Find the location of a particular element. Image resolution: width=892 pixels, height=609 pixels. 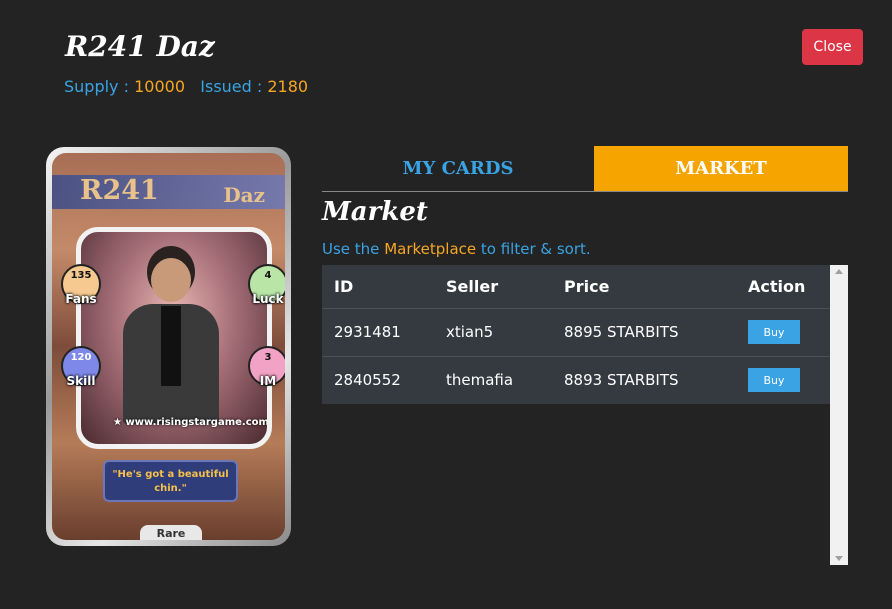

column-header-id: ID is located at coordinates (344, 286).